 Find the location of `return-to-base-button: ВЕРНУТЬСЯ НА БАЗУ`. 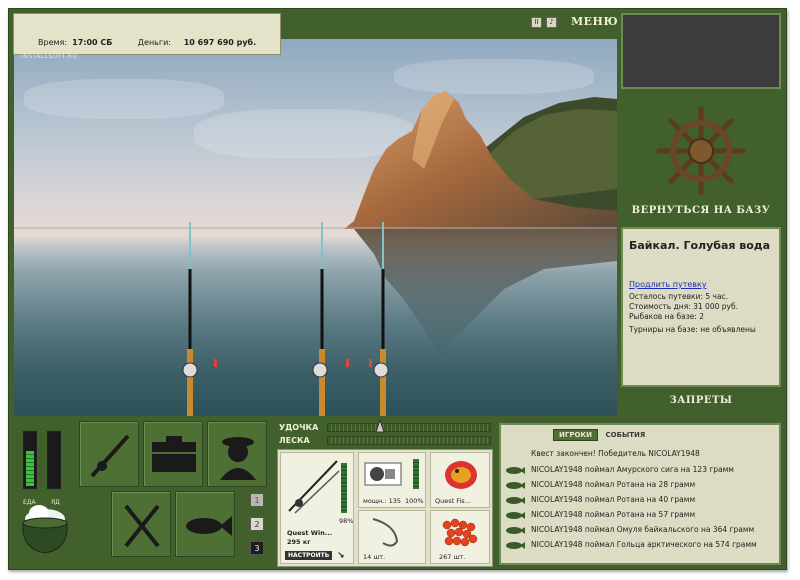

return-to-base-button: ВЕРНУТЬСЯ НА БАЗУ is located at coordinates (701, 210).